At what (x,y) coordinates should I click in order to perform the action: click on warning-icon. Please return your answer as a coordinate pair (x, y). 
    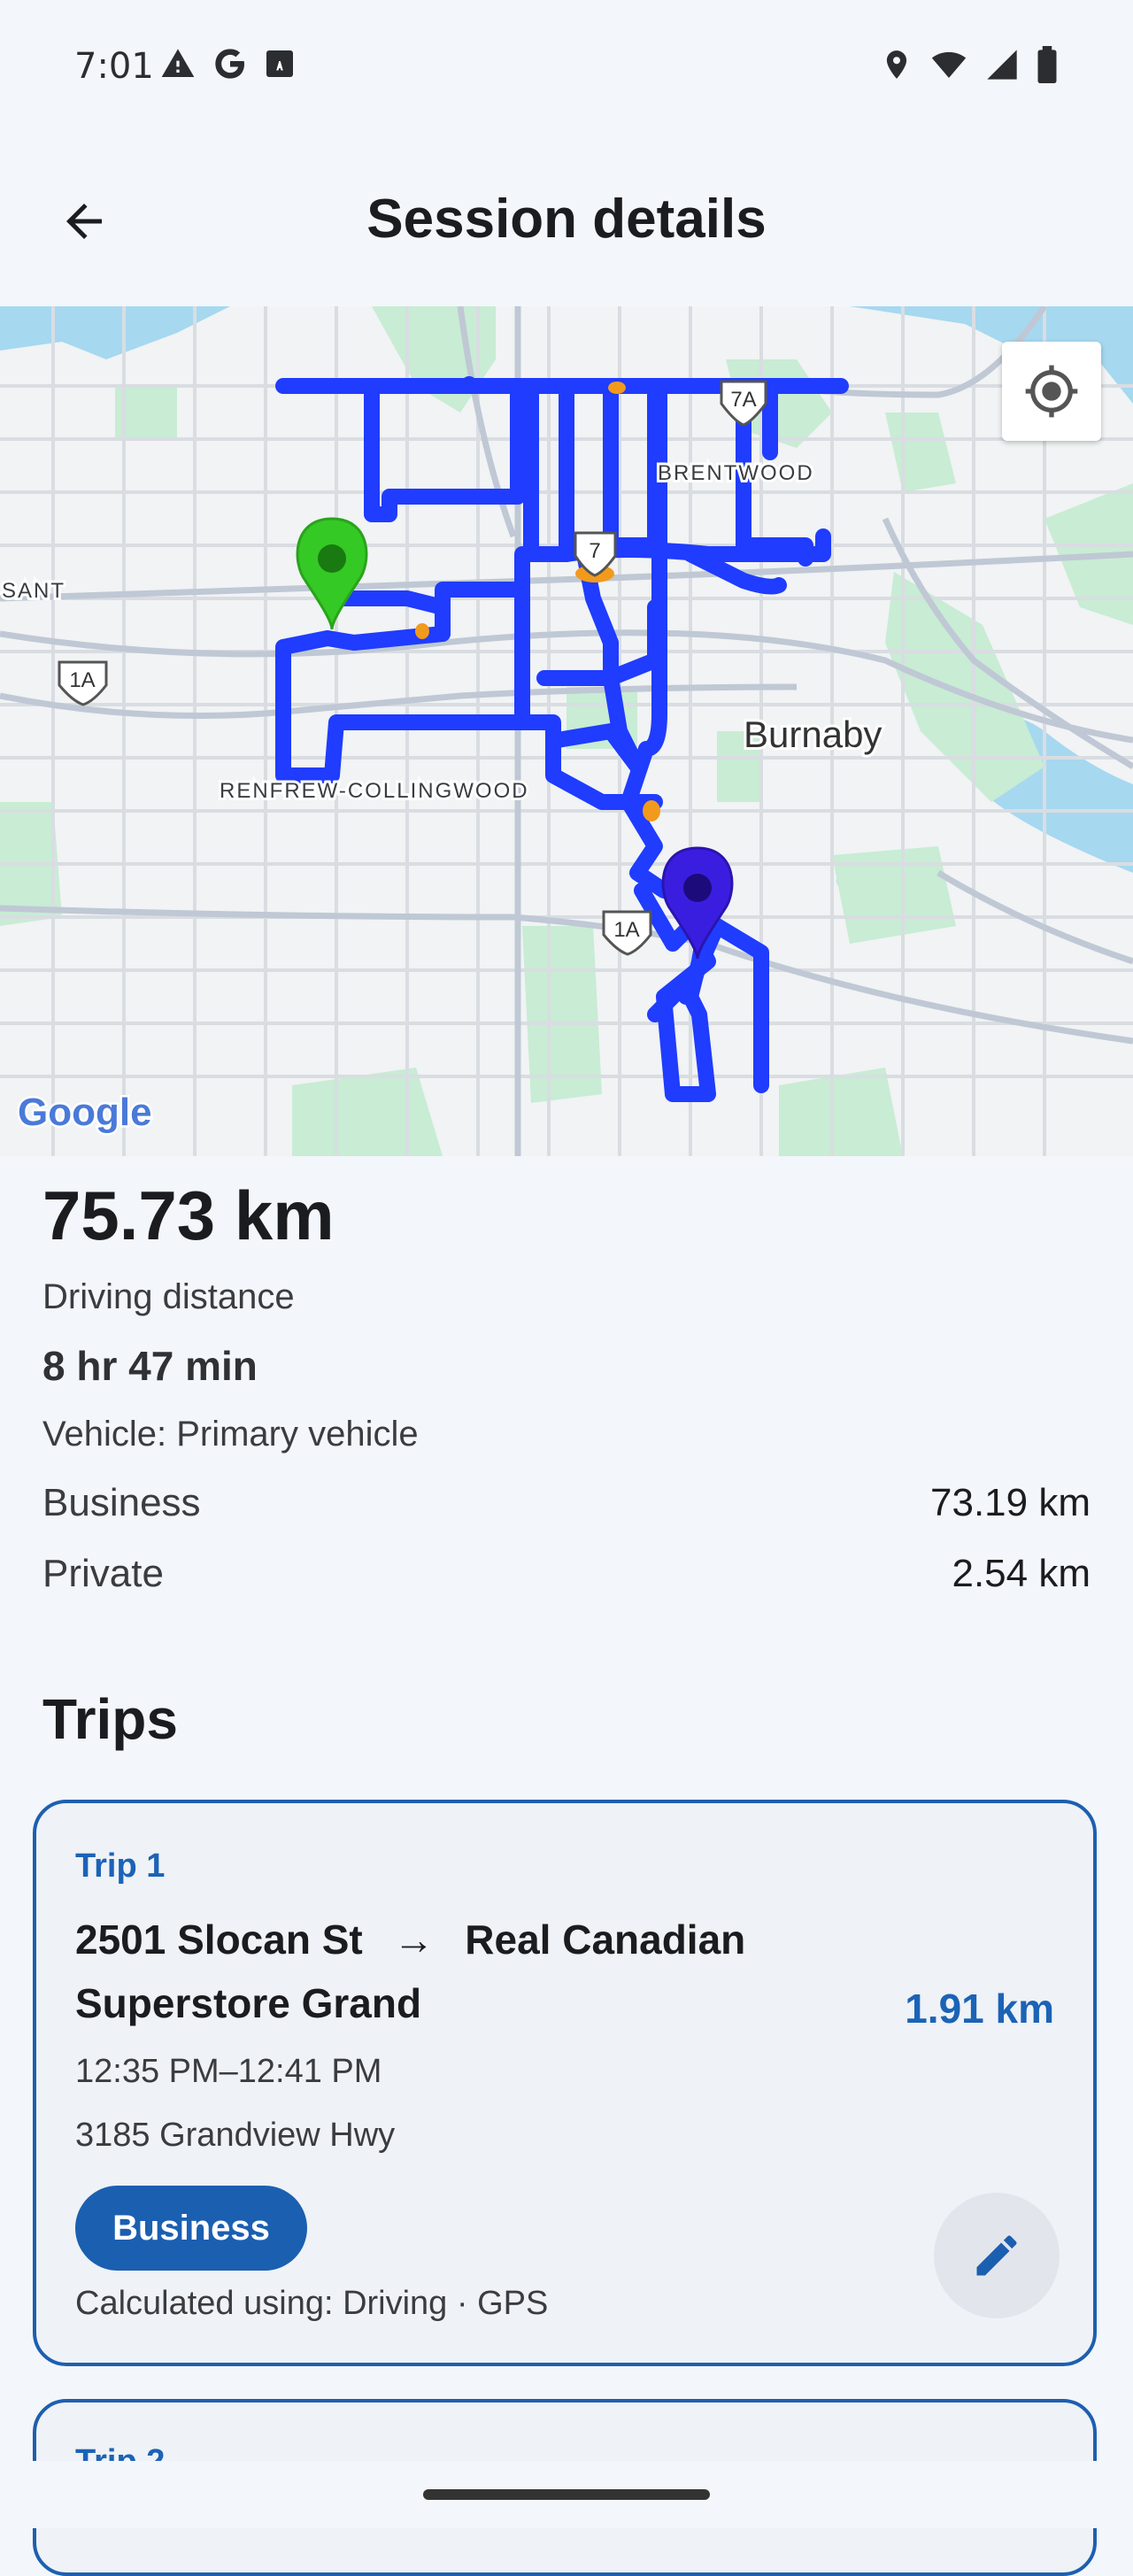
    Looking at the image, I should click on (178, 63).